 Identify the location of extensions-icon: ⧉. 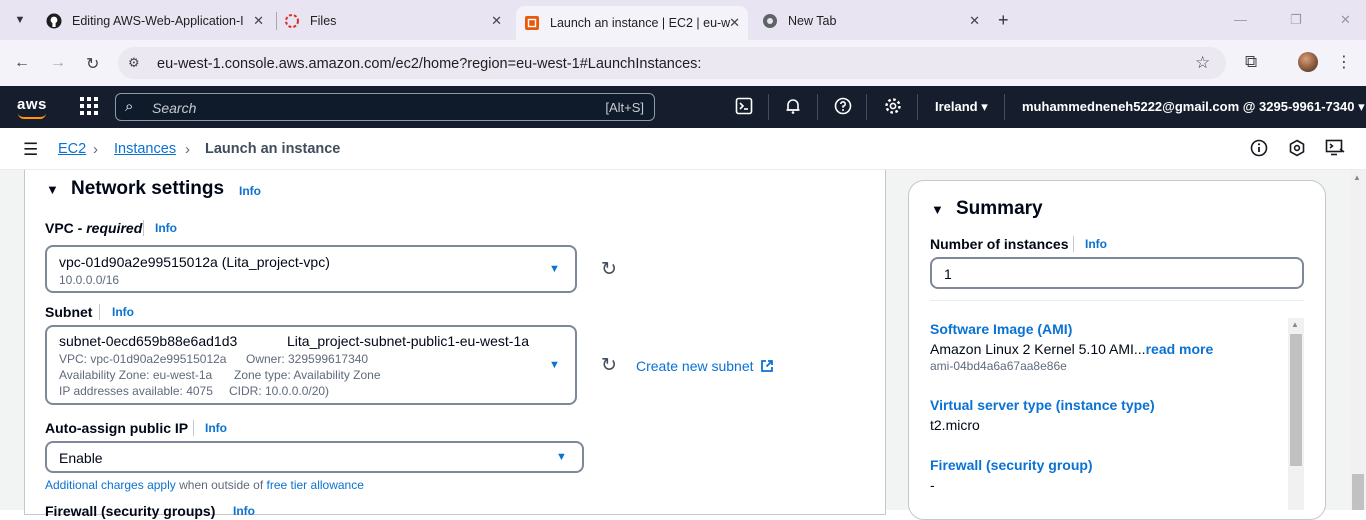
(1251, 62).